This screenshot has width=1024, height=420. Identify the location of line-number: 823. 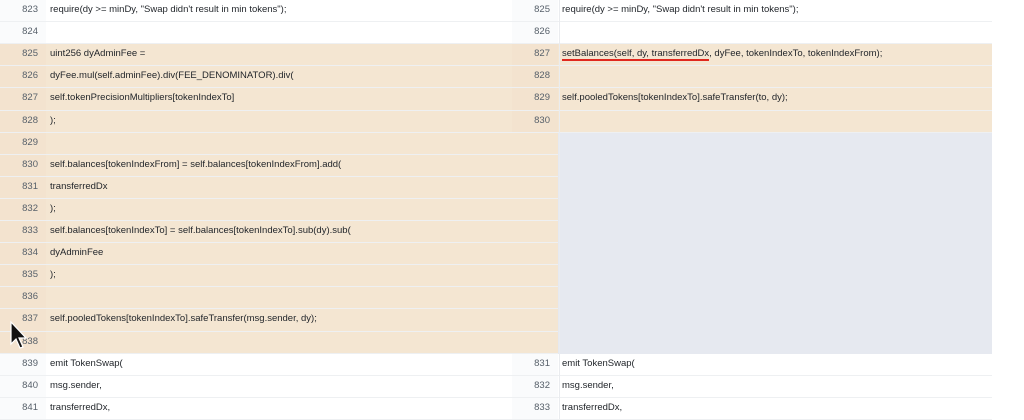
(23, 11).